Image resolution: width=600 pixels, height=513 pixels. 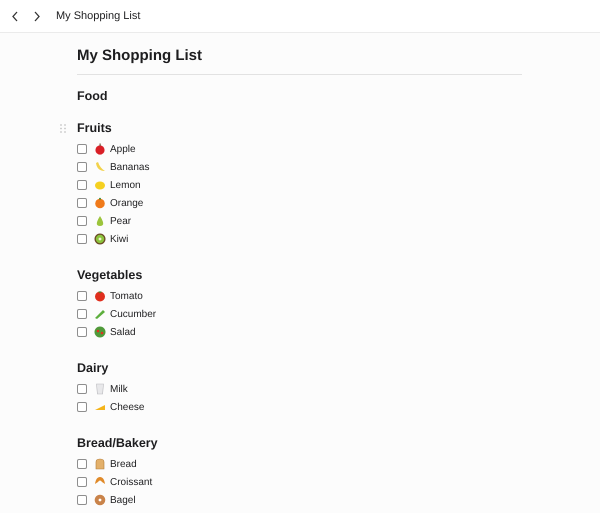 What do you see at coordinates (100, 314) in the screenshot?
I see `cucumber-icon` at bounding box center [100, 314].